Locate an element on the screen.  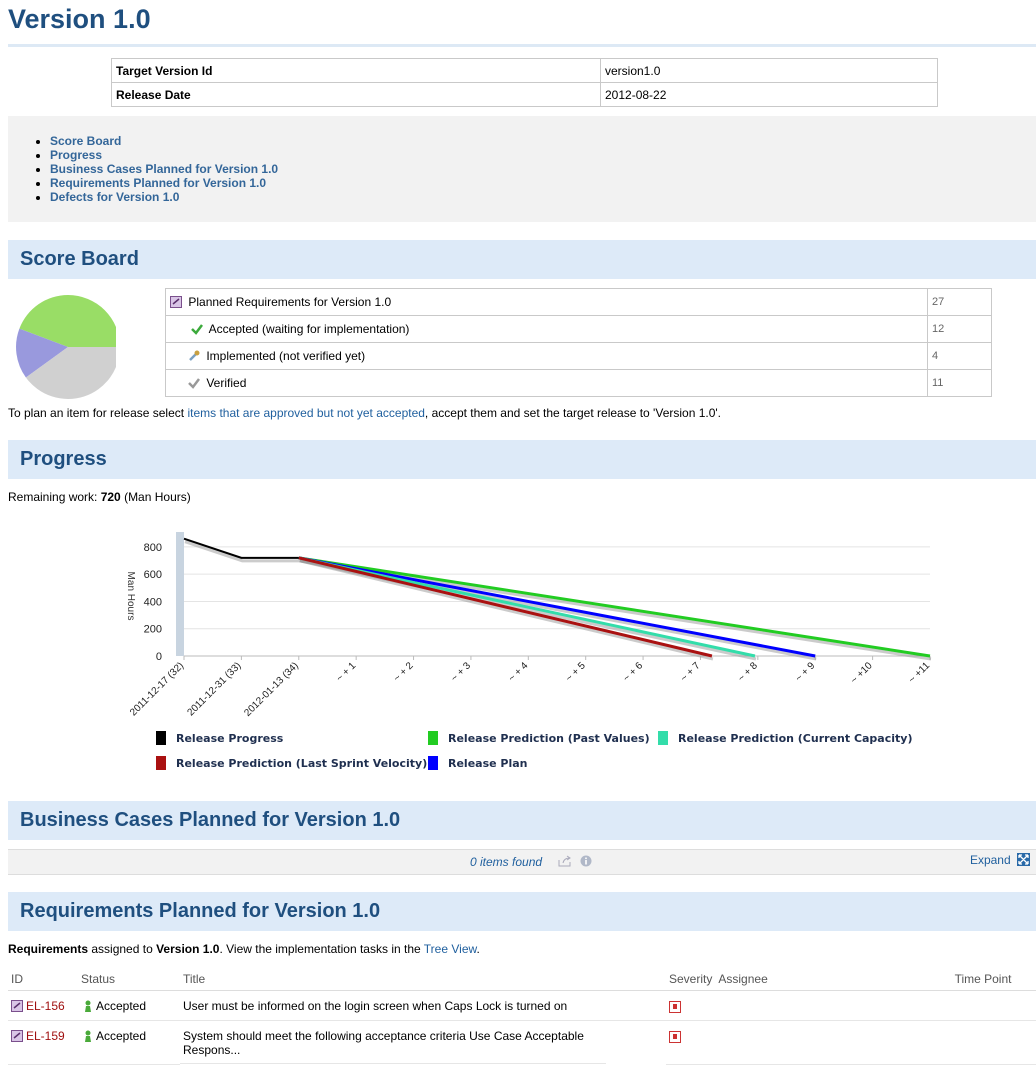
series-line-release-prediction-past-values- is located at coordinates (614, 607).